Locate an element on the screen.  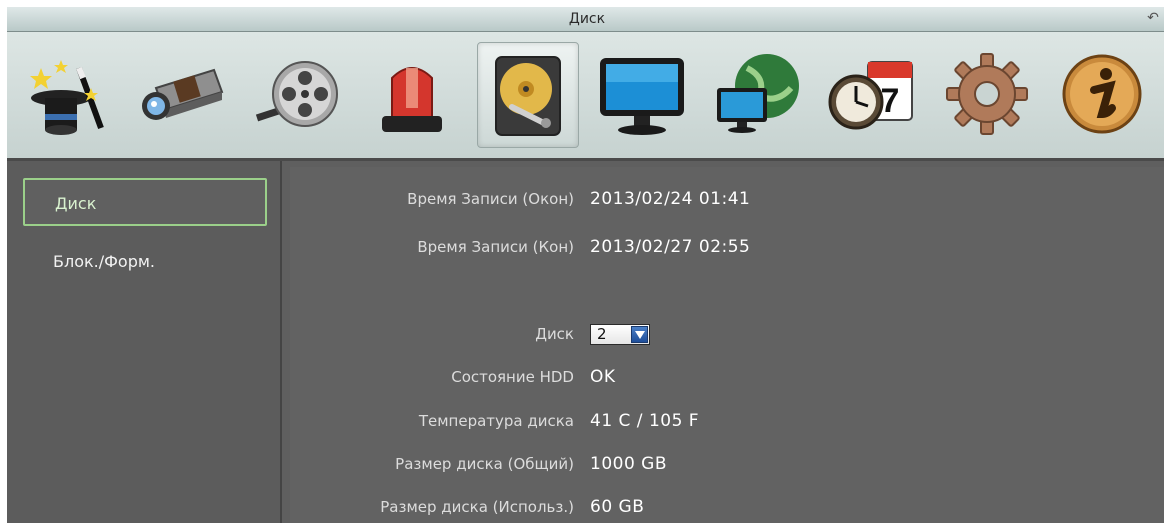
hard-disk-icon is located at coordinates (528, 96).